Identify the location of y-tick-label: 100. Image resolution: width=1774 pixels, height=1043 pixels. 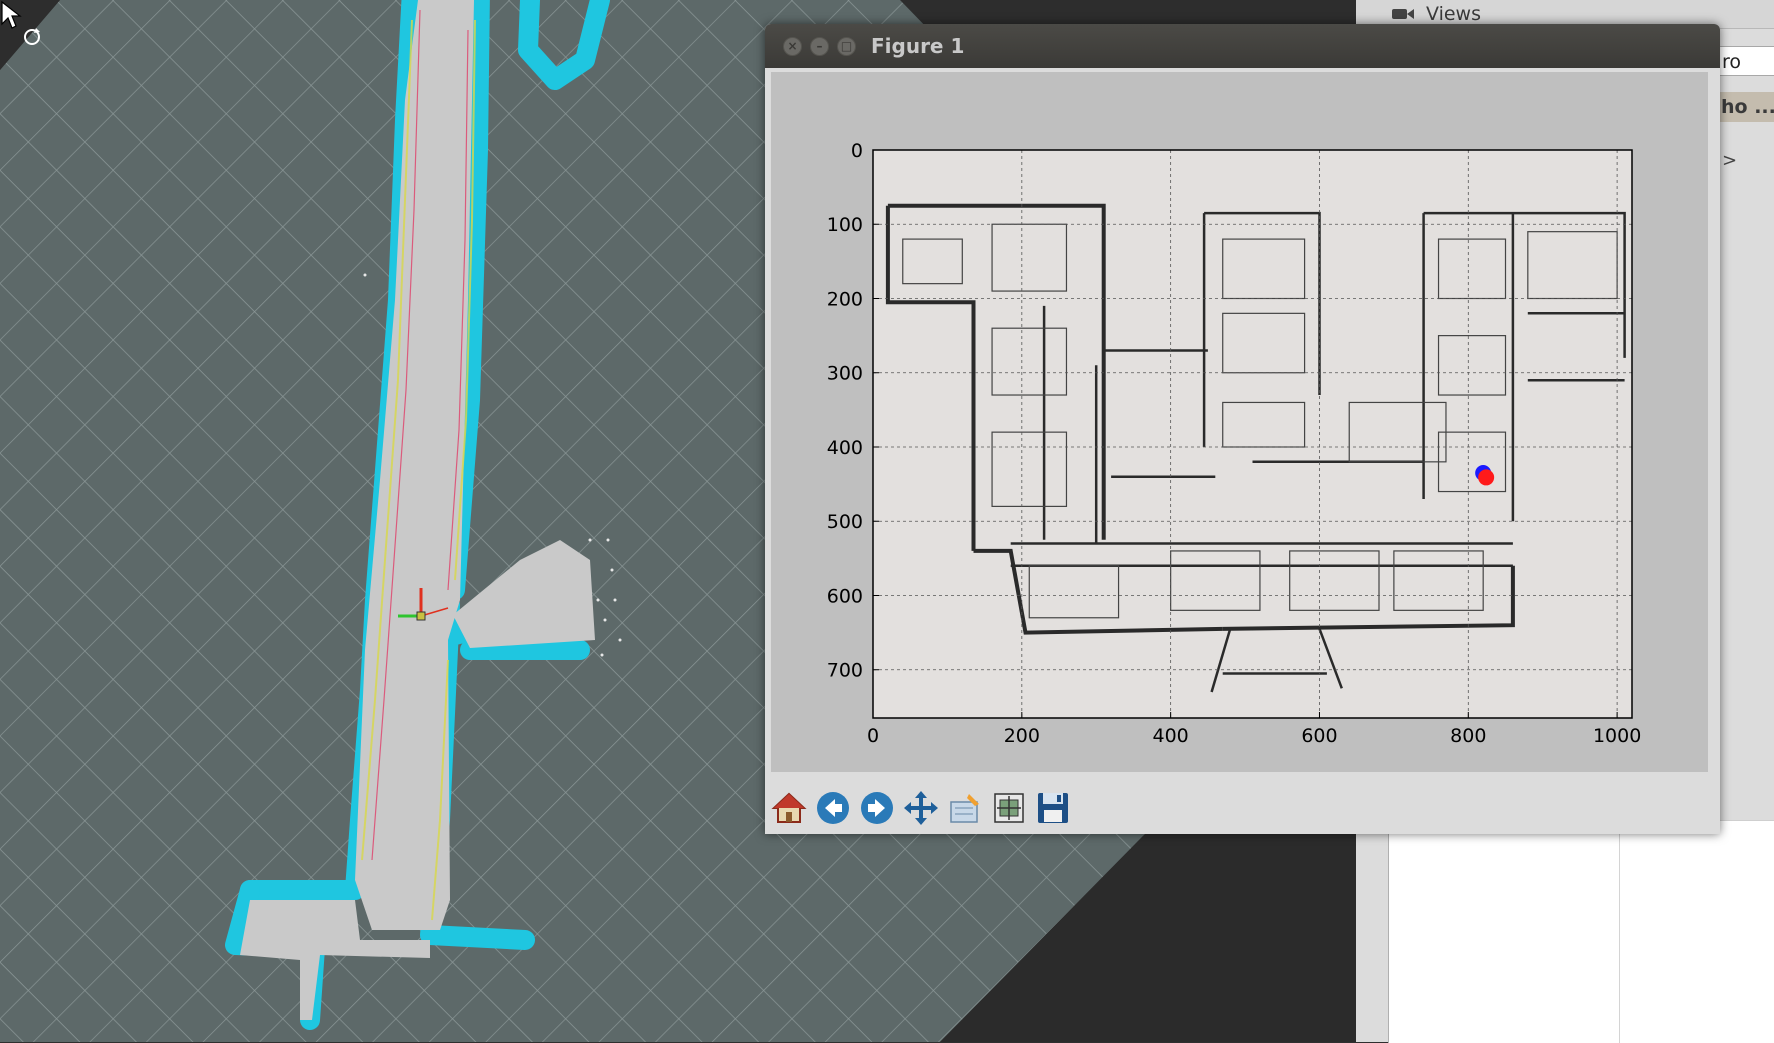
(845, 225).